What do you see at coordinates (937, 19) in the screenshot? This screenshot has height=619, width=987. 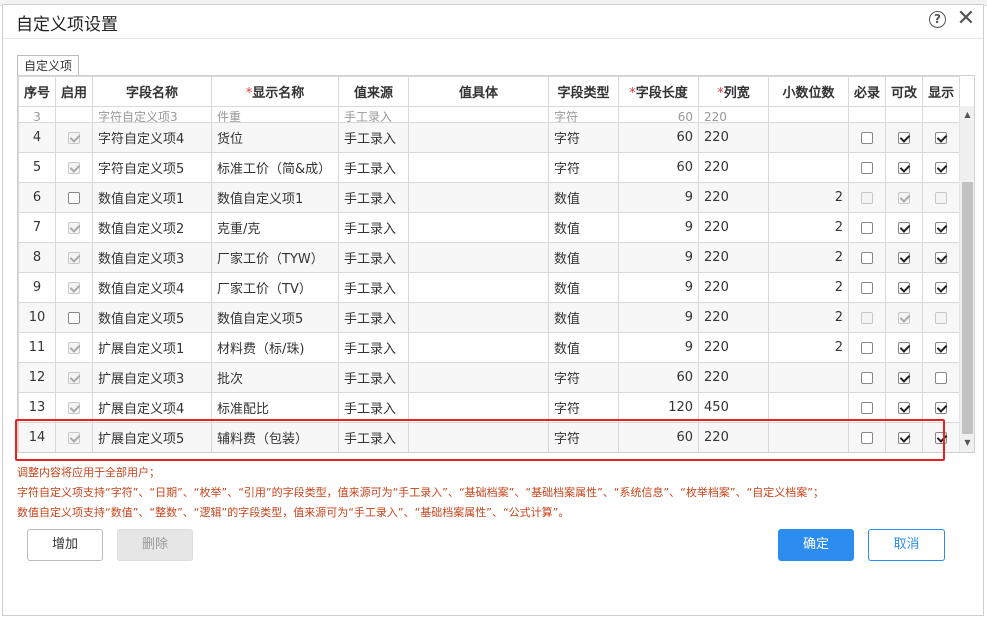 I see `help-icon: ?` at bounding box center [937, 19].